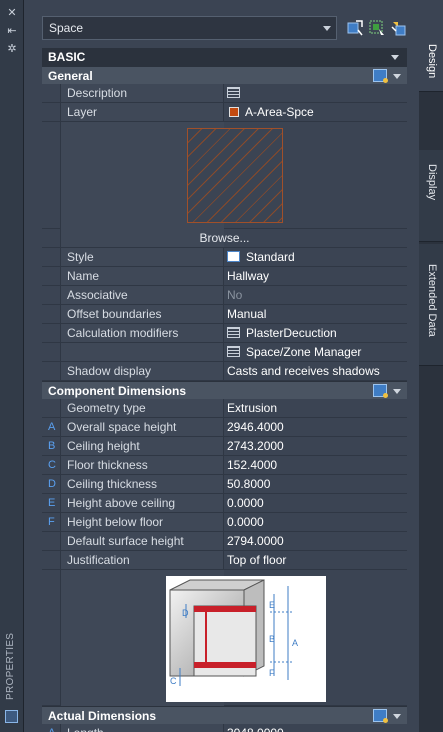 Image resolution: width=443 pixels, height=732 pixels. Describe the element at coordinates (142, 295) in the screenshot. I see `property-label: Associative` at that location.